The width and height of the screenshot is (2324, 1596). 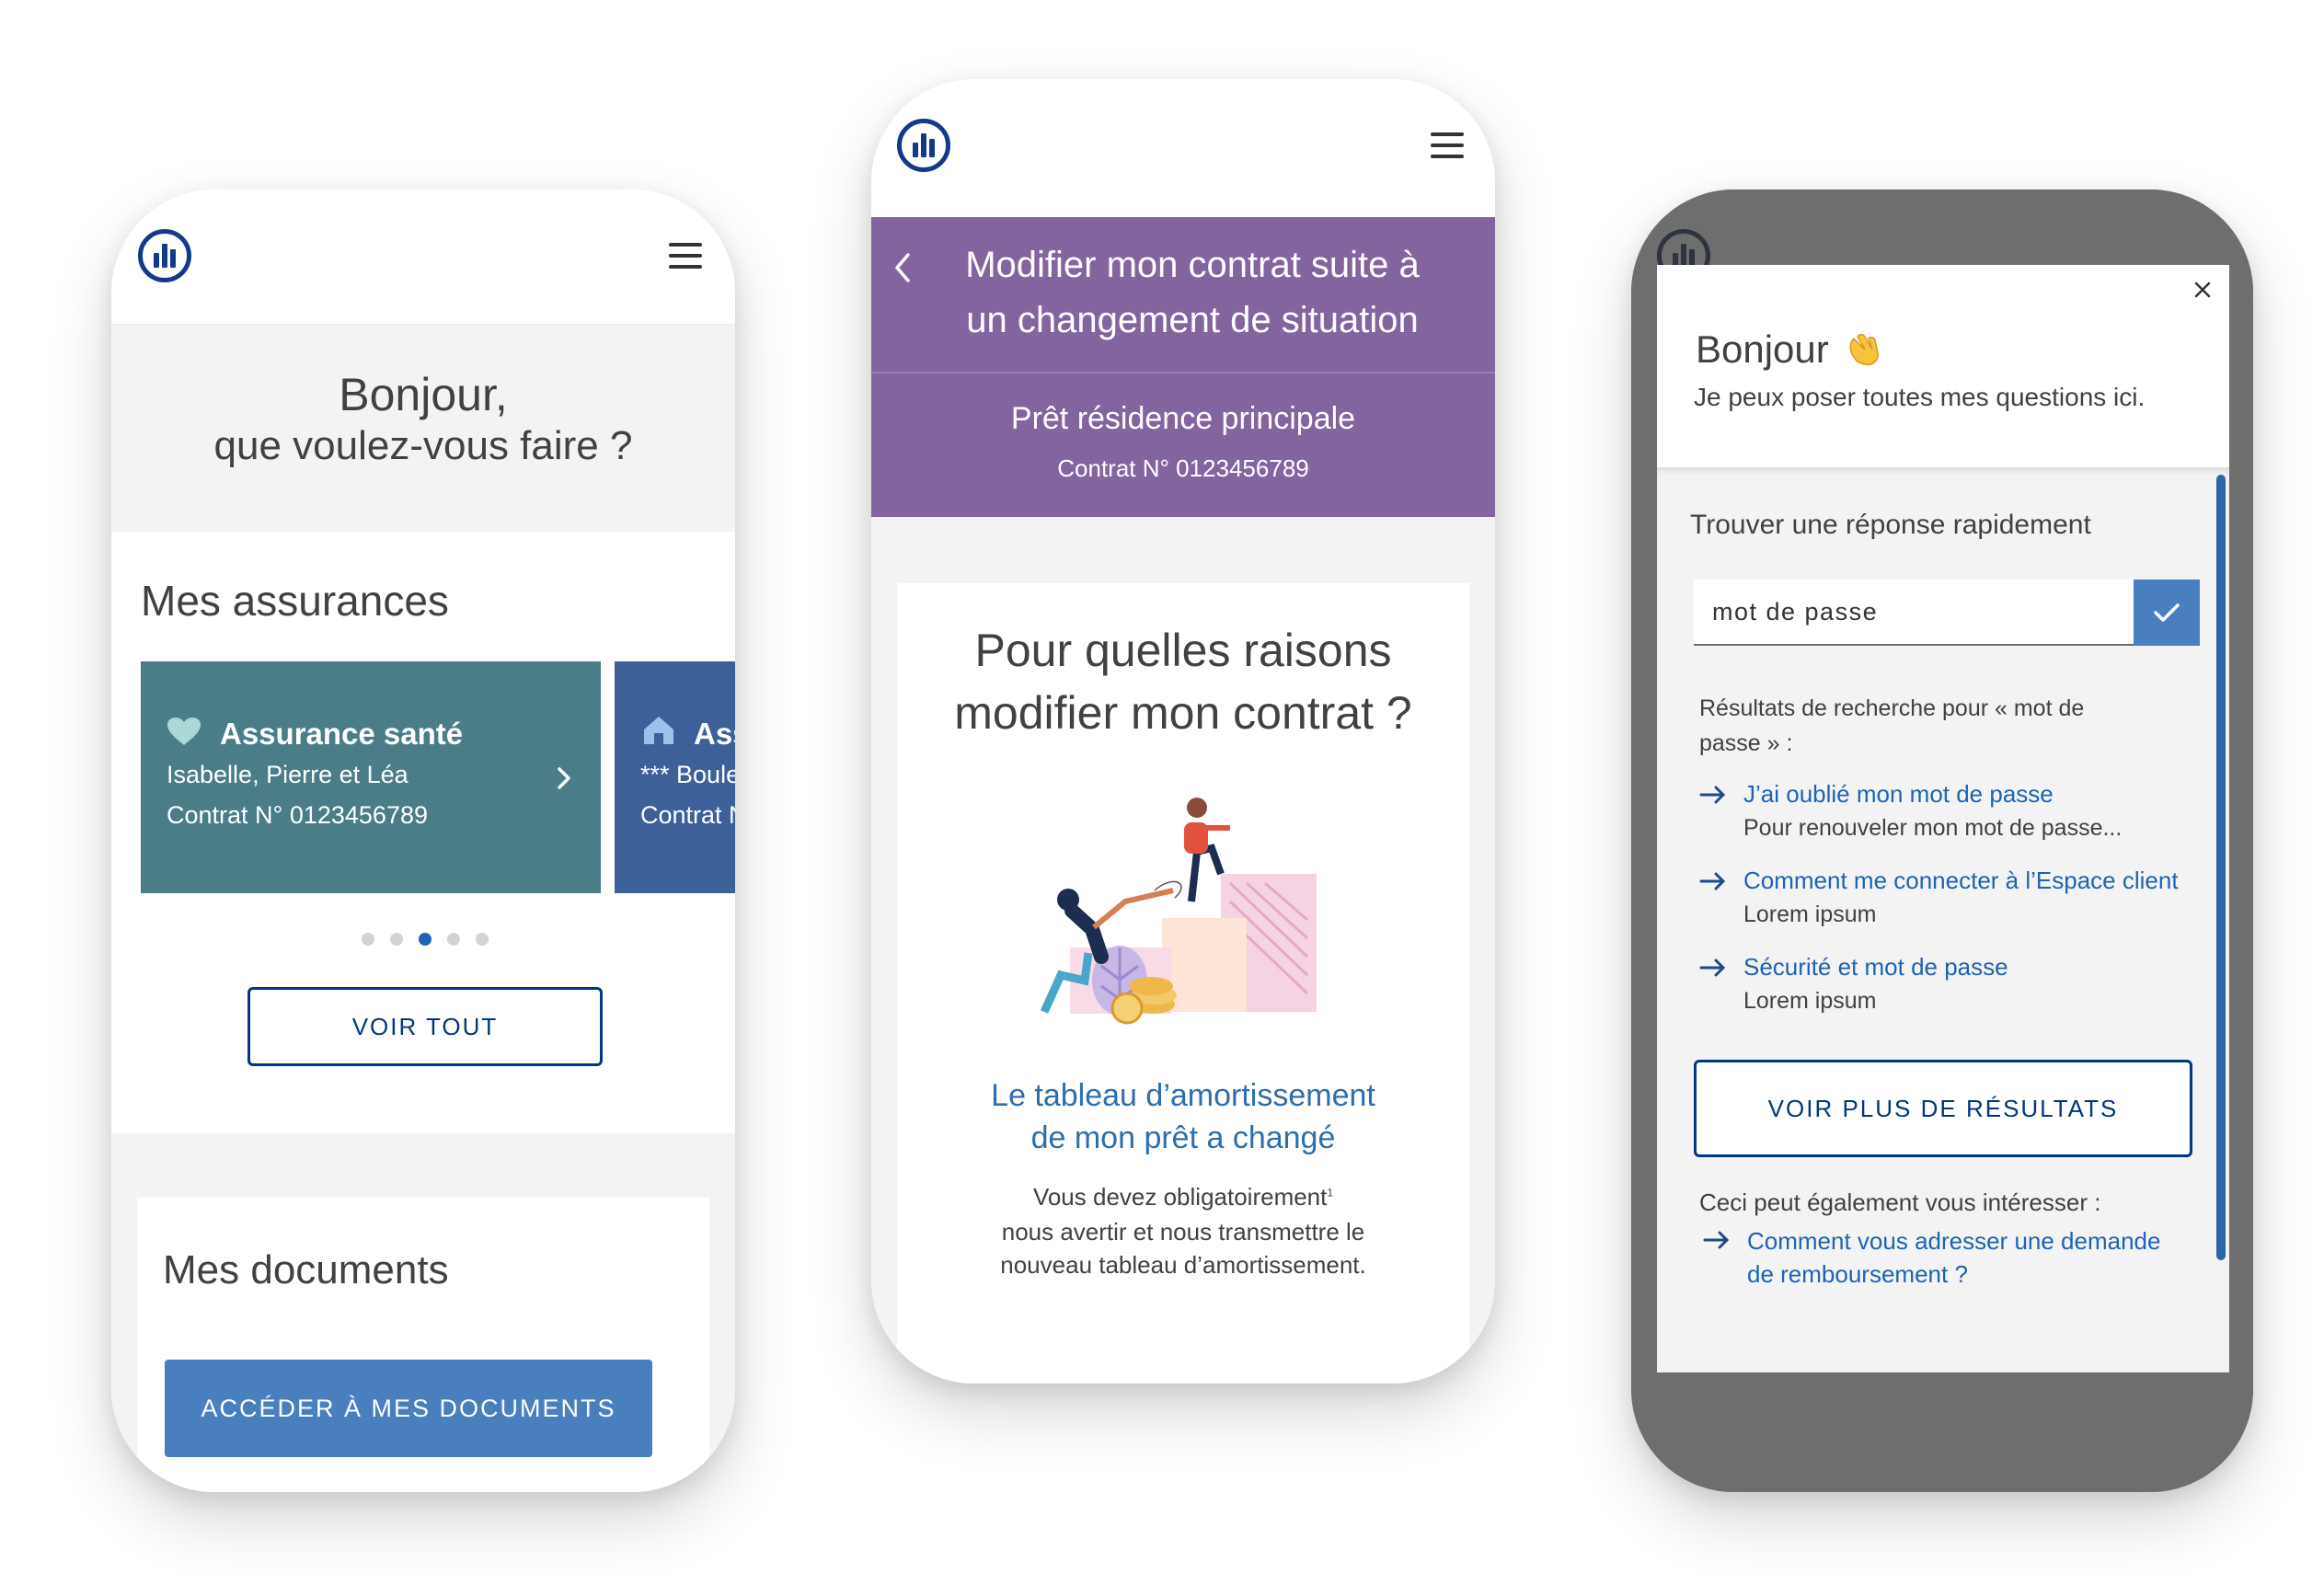 I want to click on reason-text-line1: Vous devez obligatoirement1, so click(x=1183, y=1197).